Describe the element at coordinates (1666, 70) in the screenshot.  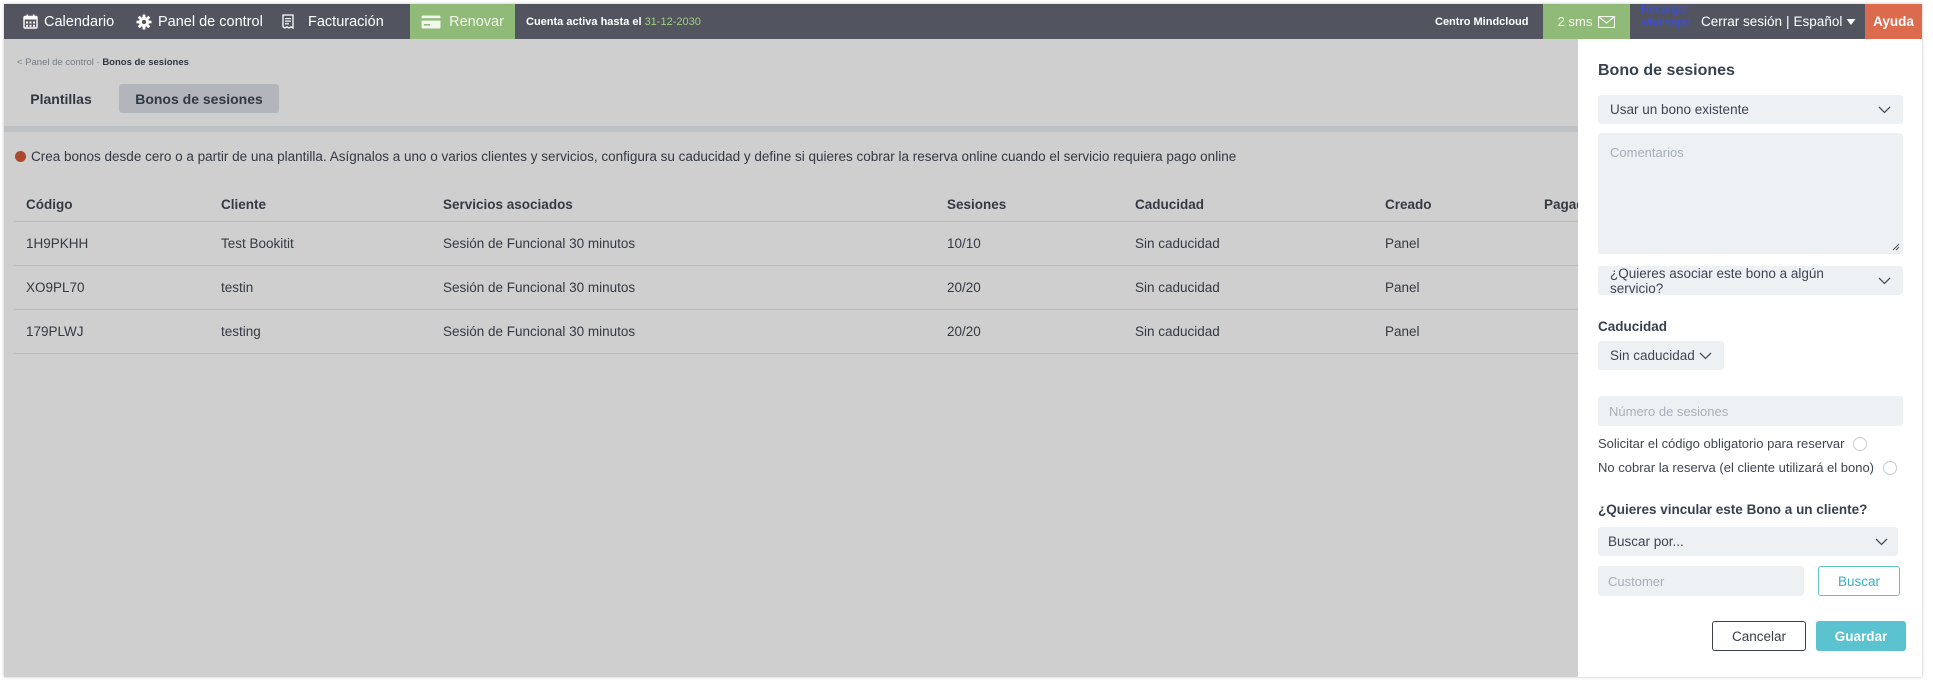
I see `panel-title: Bono de sesiones` at that location.